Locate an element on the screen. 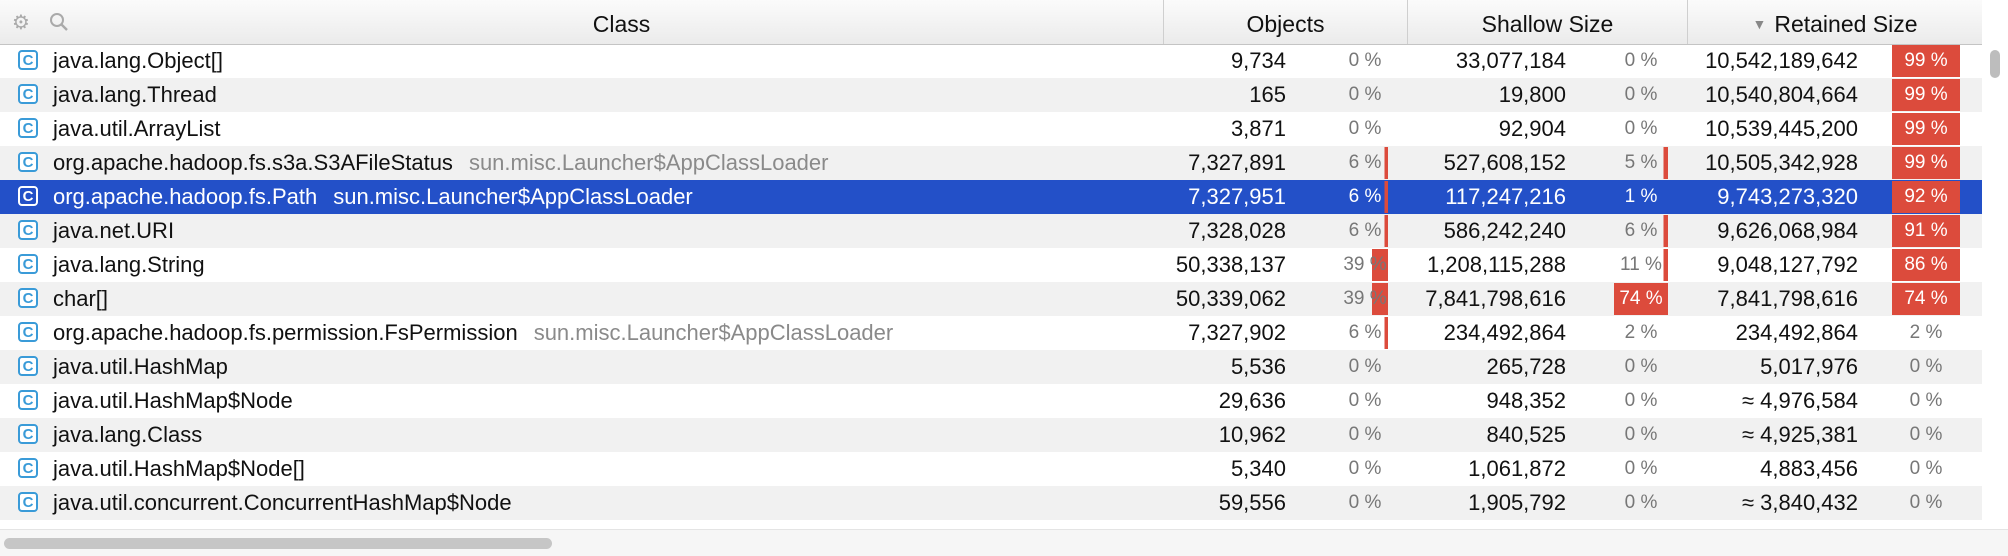  horizontal-scrollbar is located at coordinates (278, 543).